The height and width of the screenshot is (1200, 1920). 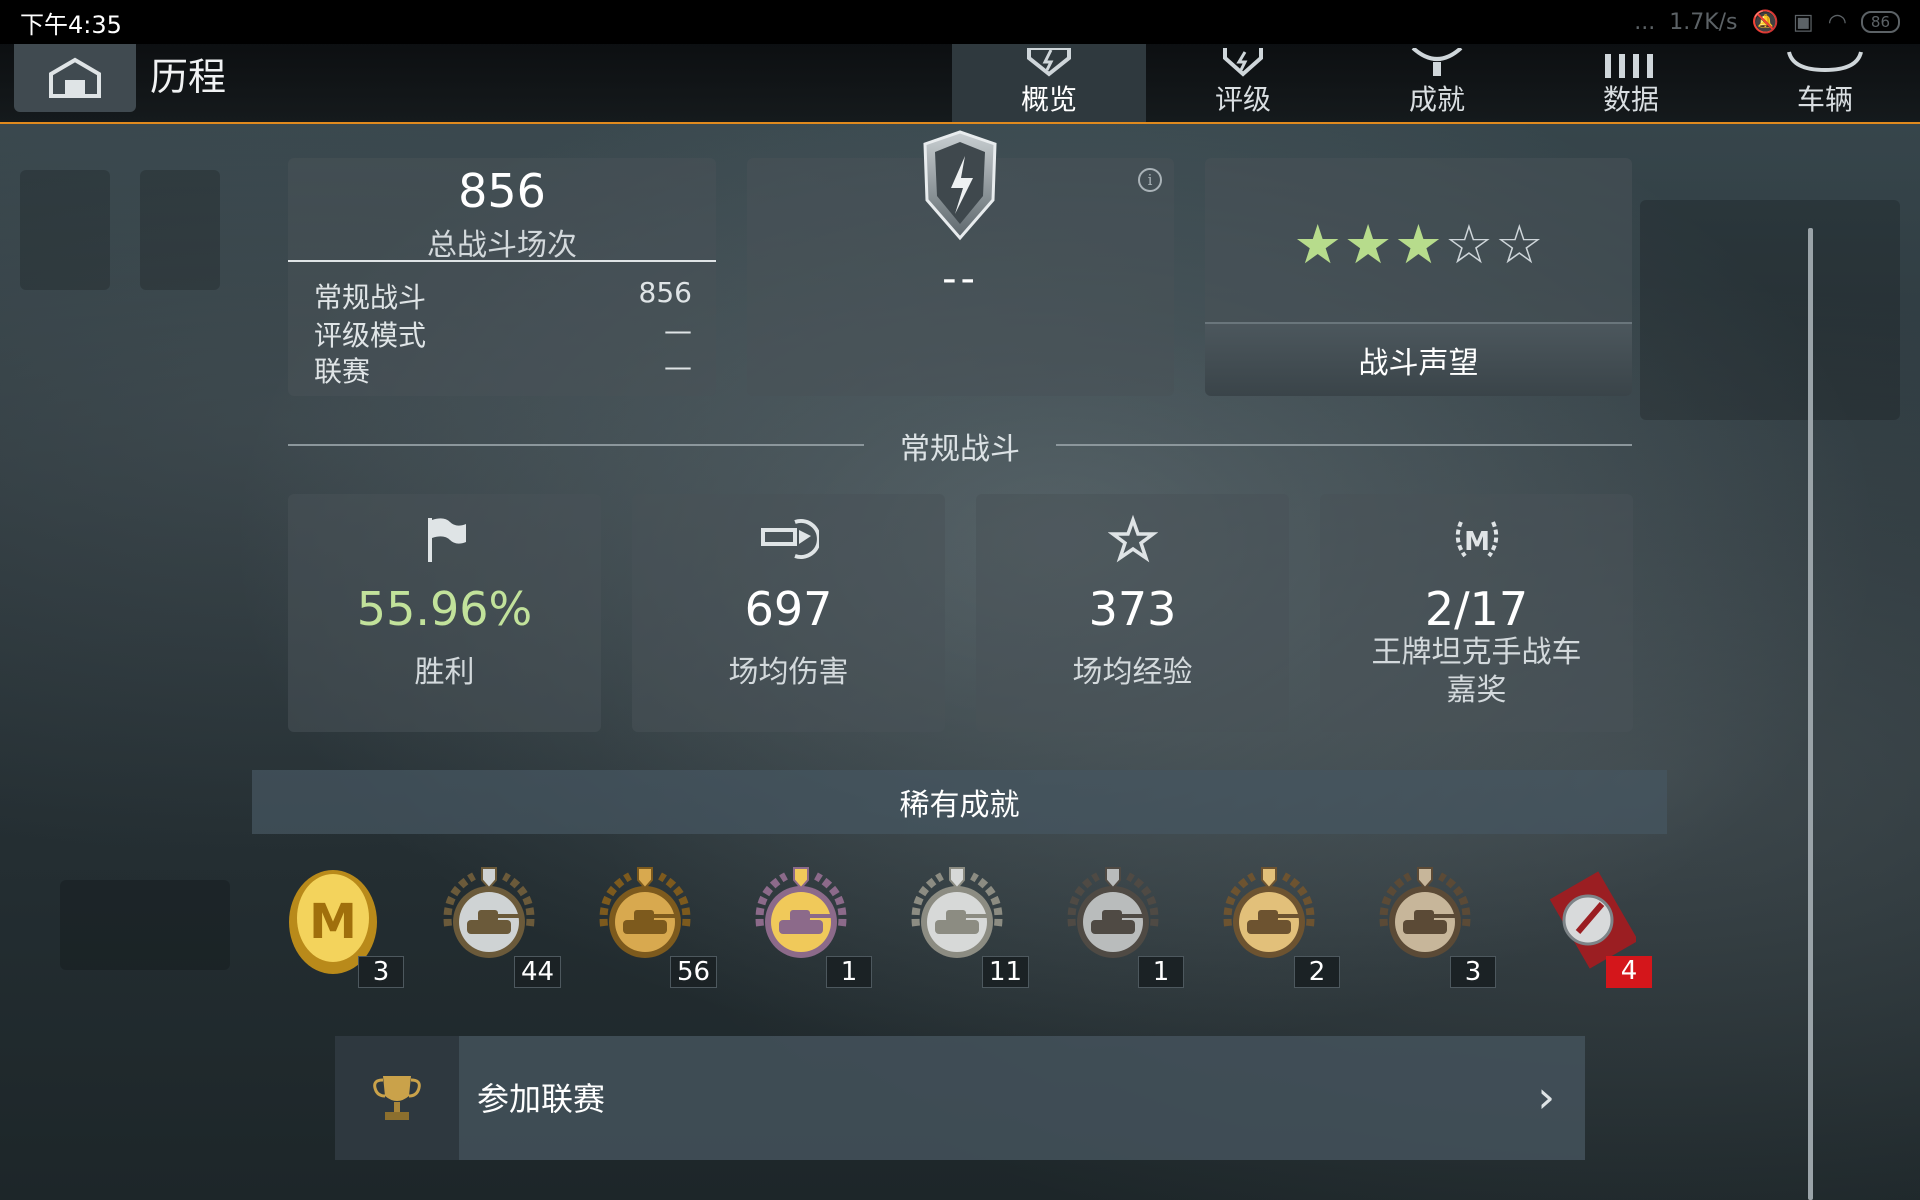 I want to click on tab-overview: 概览, so click(x=1049, y=83).